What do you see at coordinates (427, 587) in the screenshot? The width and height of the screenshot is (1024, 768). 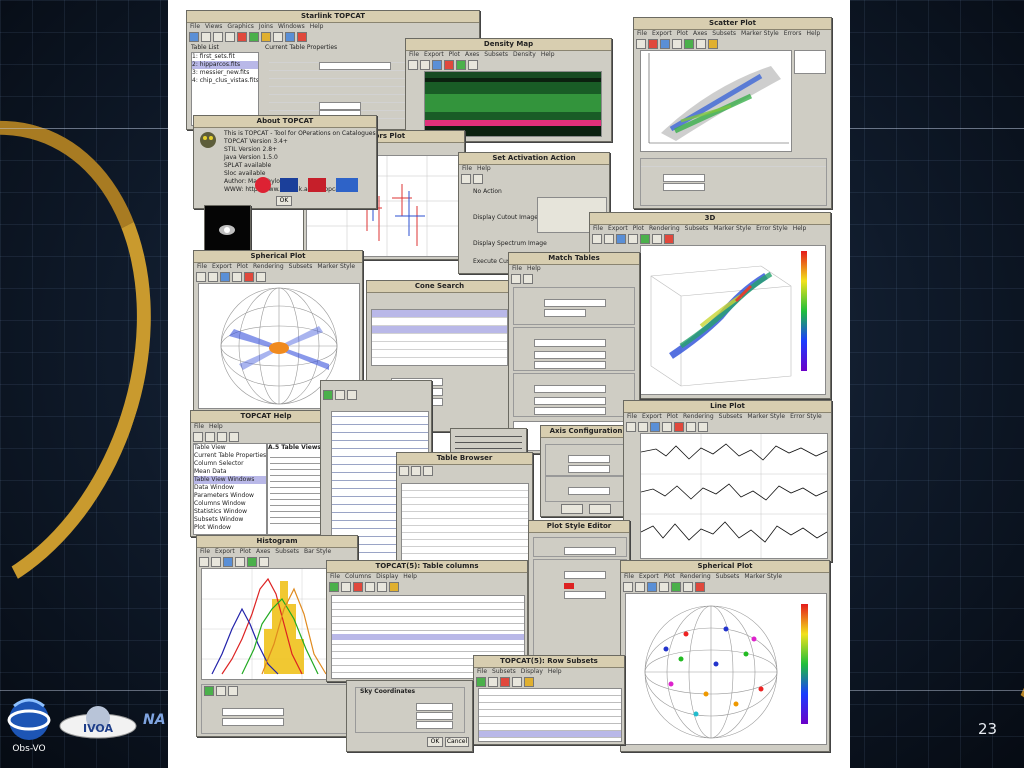 I see `columns-toolbar` at bounding box center [427, 587].